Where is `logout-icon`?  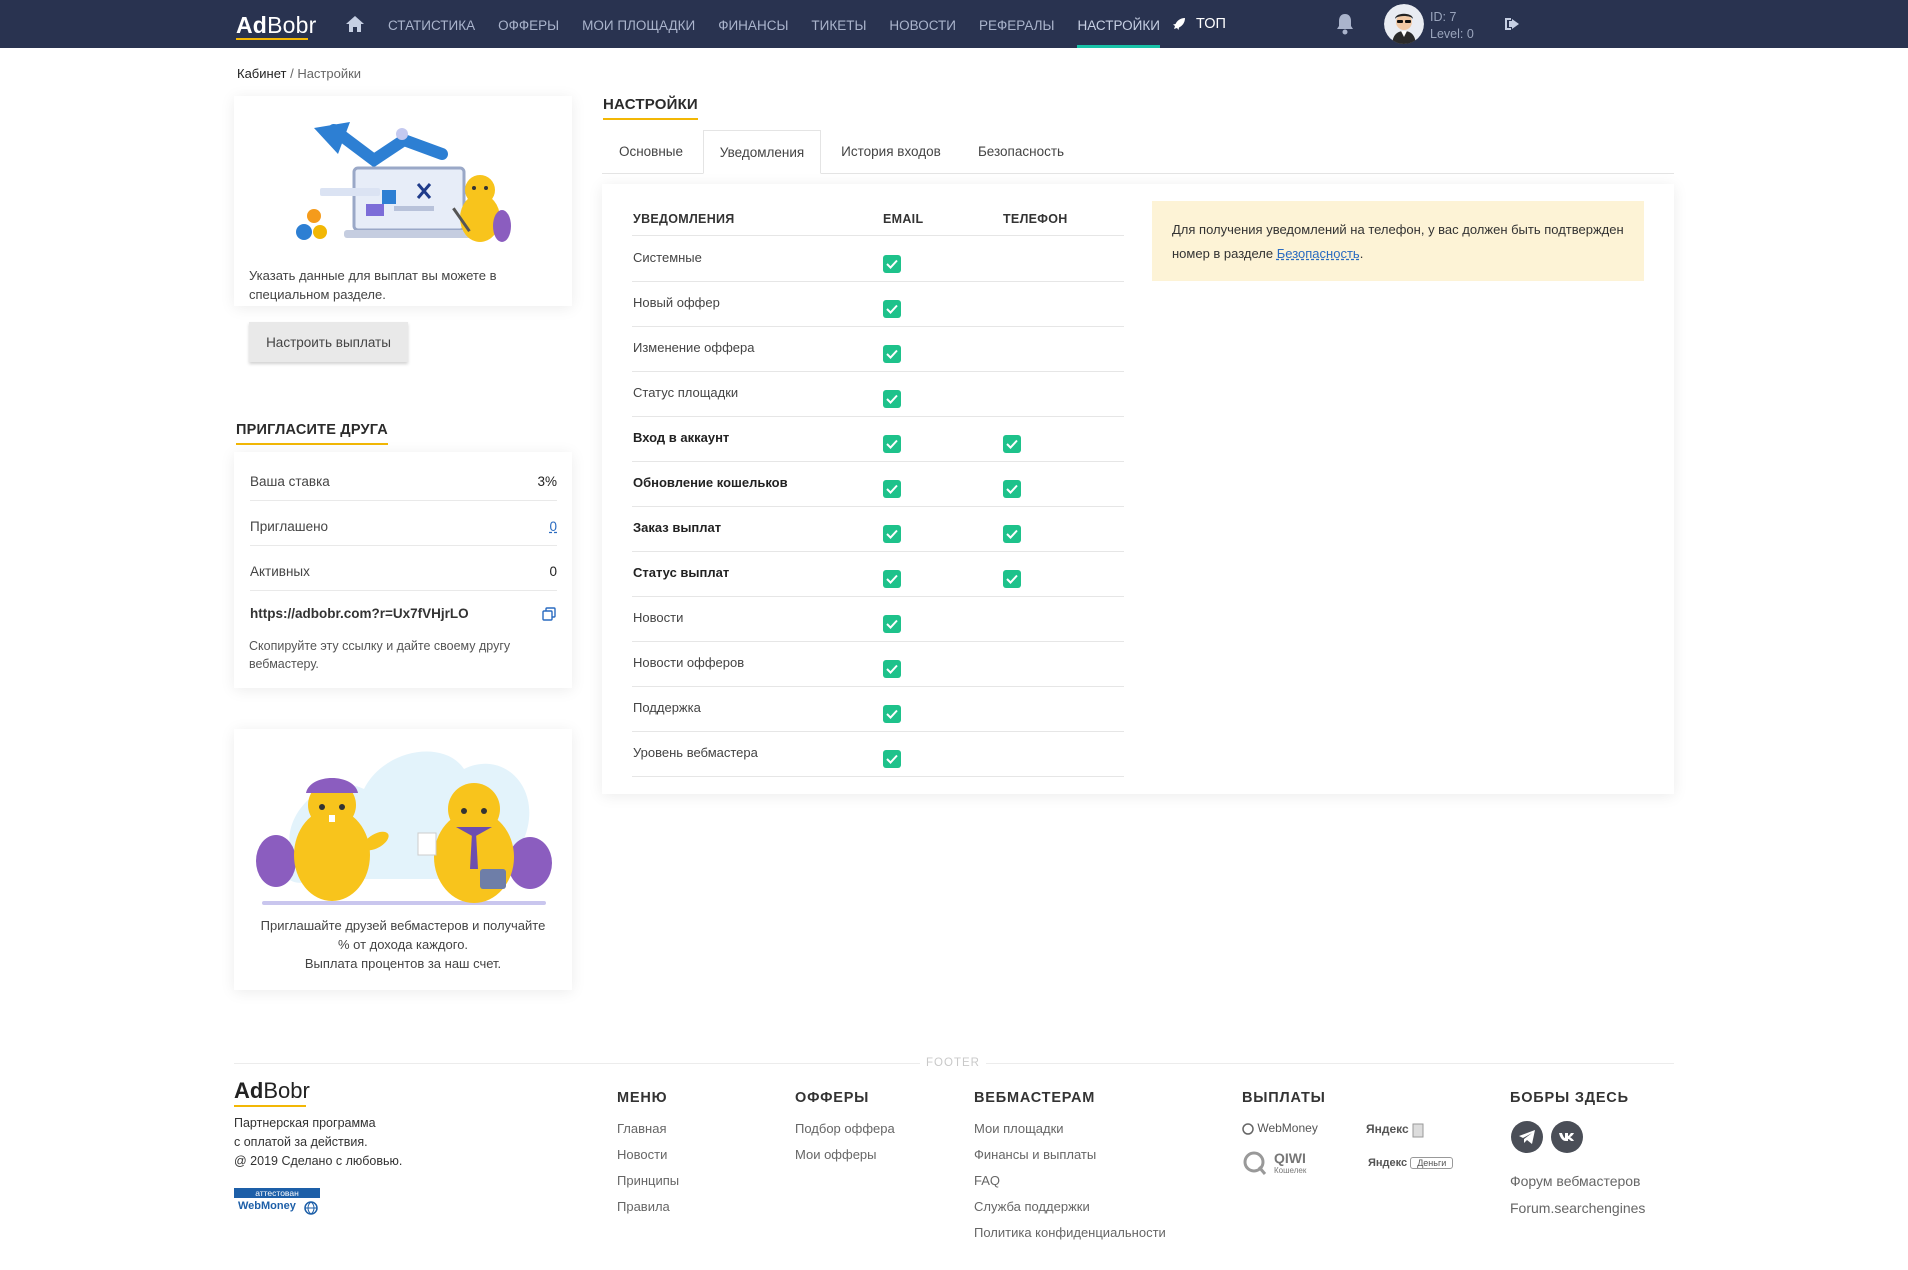
logout-icon is located at coordinates (1512, 24).